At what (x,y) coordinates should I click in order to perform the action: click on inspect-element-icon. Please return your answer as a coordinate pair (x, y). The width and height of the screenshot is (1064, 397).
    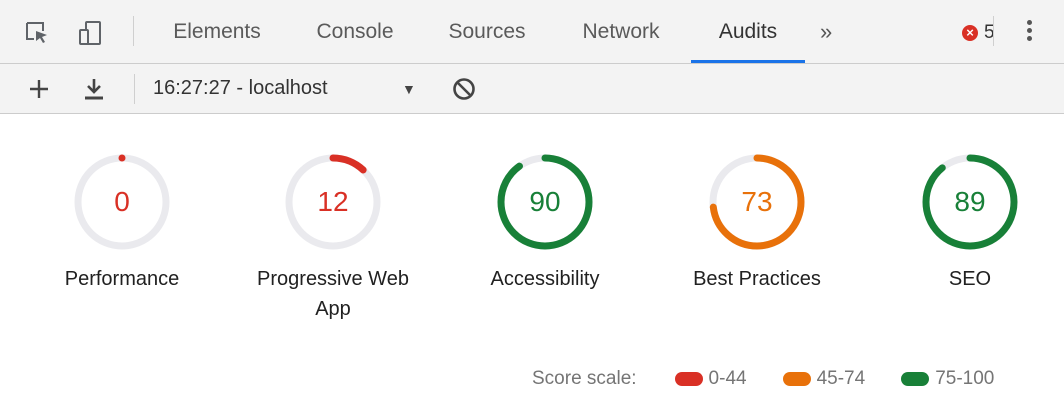
    Looking at the image, I should click on (37, 33).